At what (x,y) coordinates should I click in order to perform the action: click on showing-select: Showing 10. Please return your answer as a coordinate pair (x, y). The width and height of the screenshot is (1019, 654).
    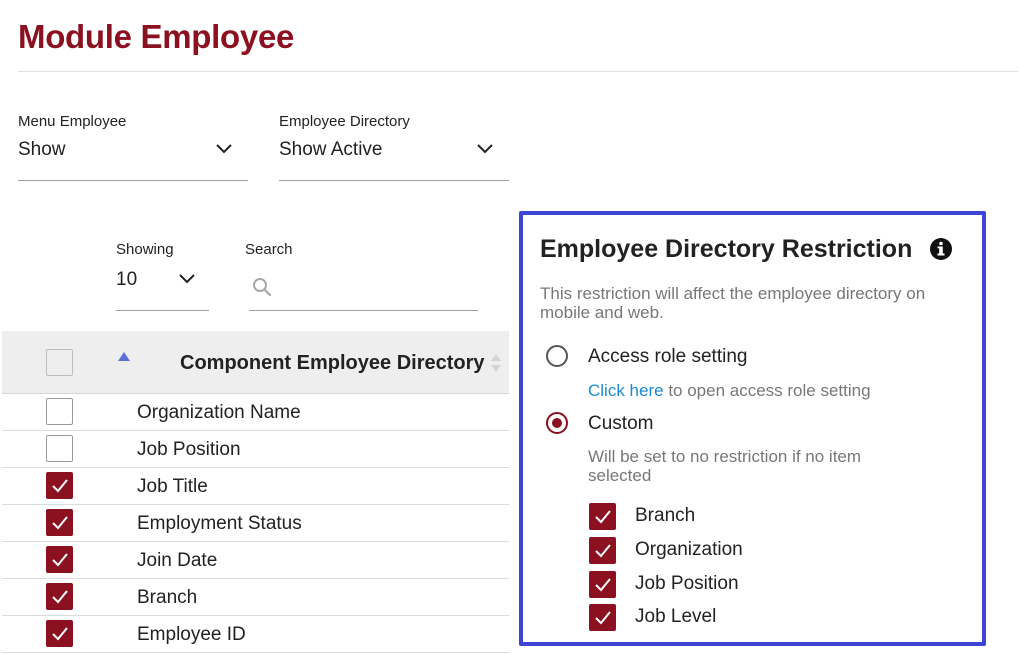
    Looking at the image, I should click on (162, 276).